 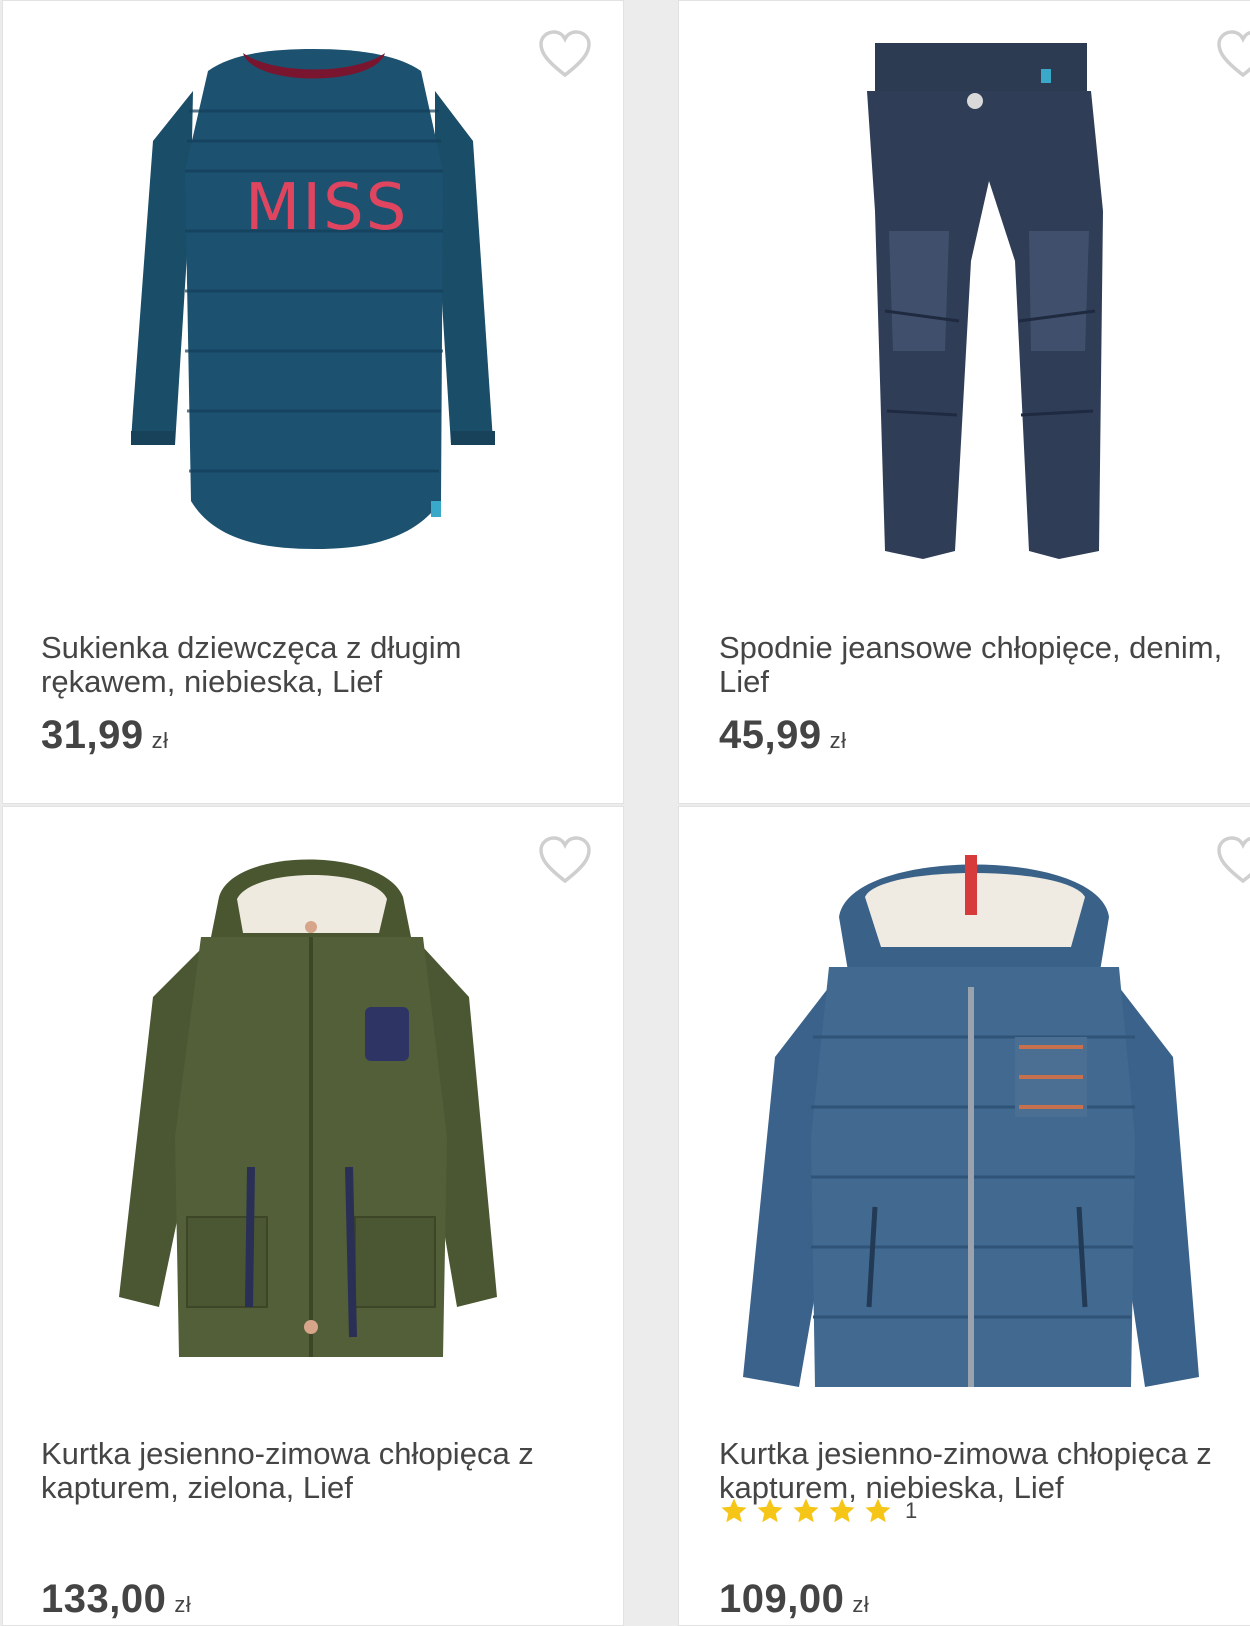 I want to click on product-price: 31,99 zł, so click(x=105, y=735).